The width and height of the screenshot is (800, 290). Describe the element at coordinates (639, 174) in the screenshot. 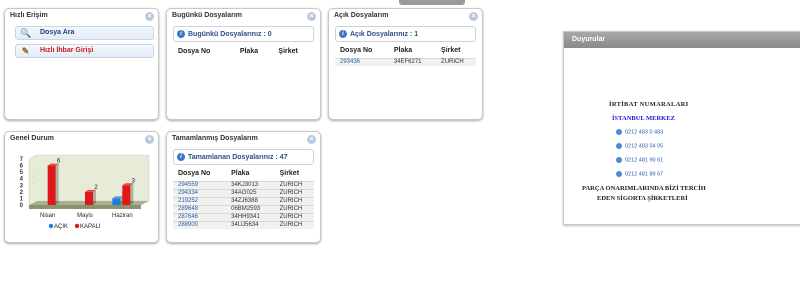

I see `phone-entry: 0212 481 89 67` at that location.